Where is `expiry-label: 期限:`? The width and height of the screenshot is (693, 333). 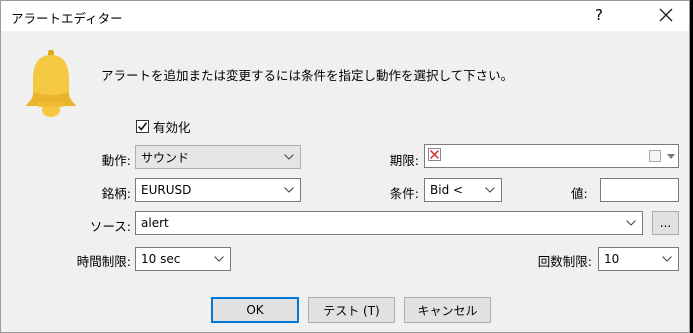 expiry-label: 期限: is located at coordinates (404, 160).